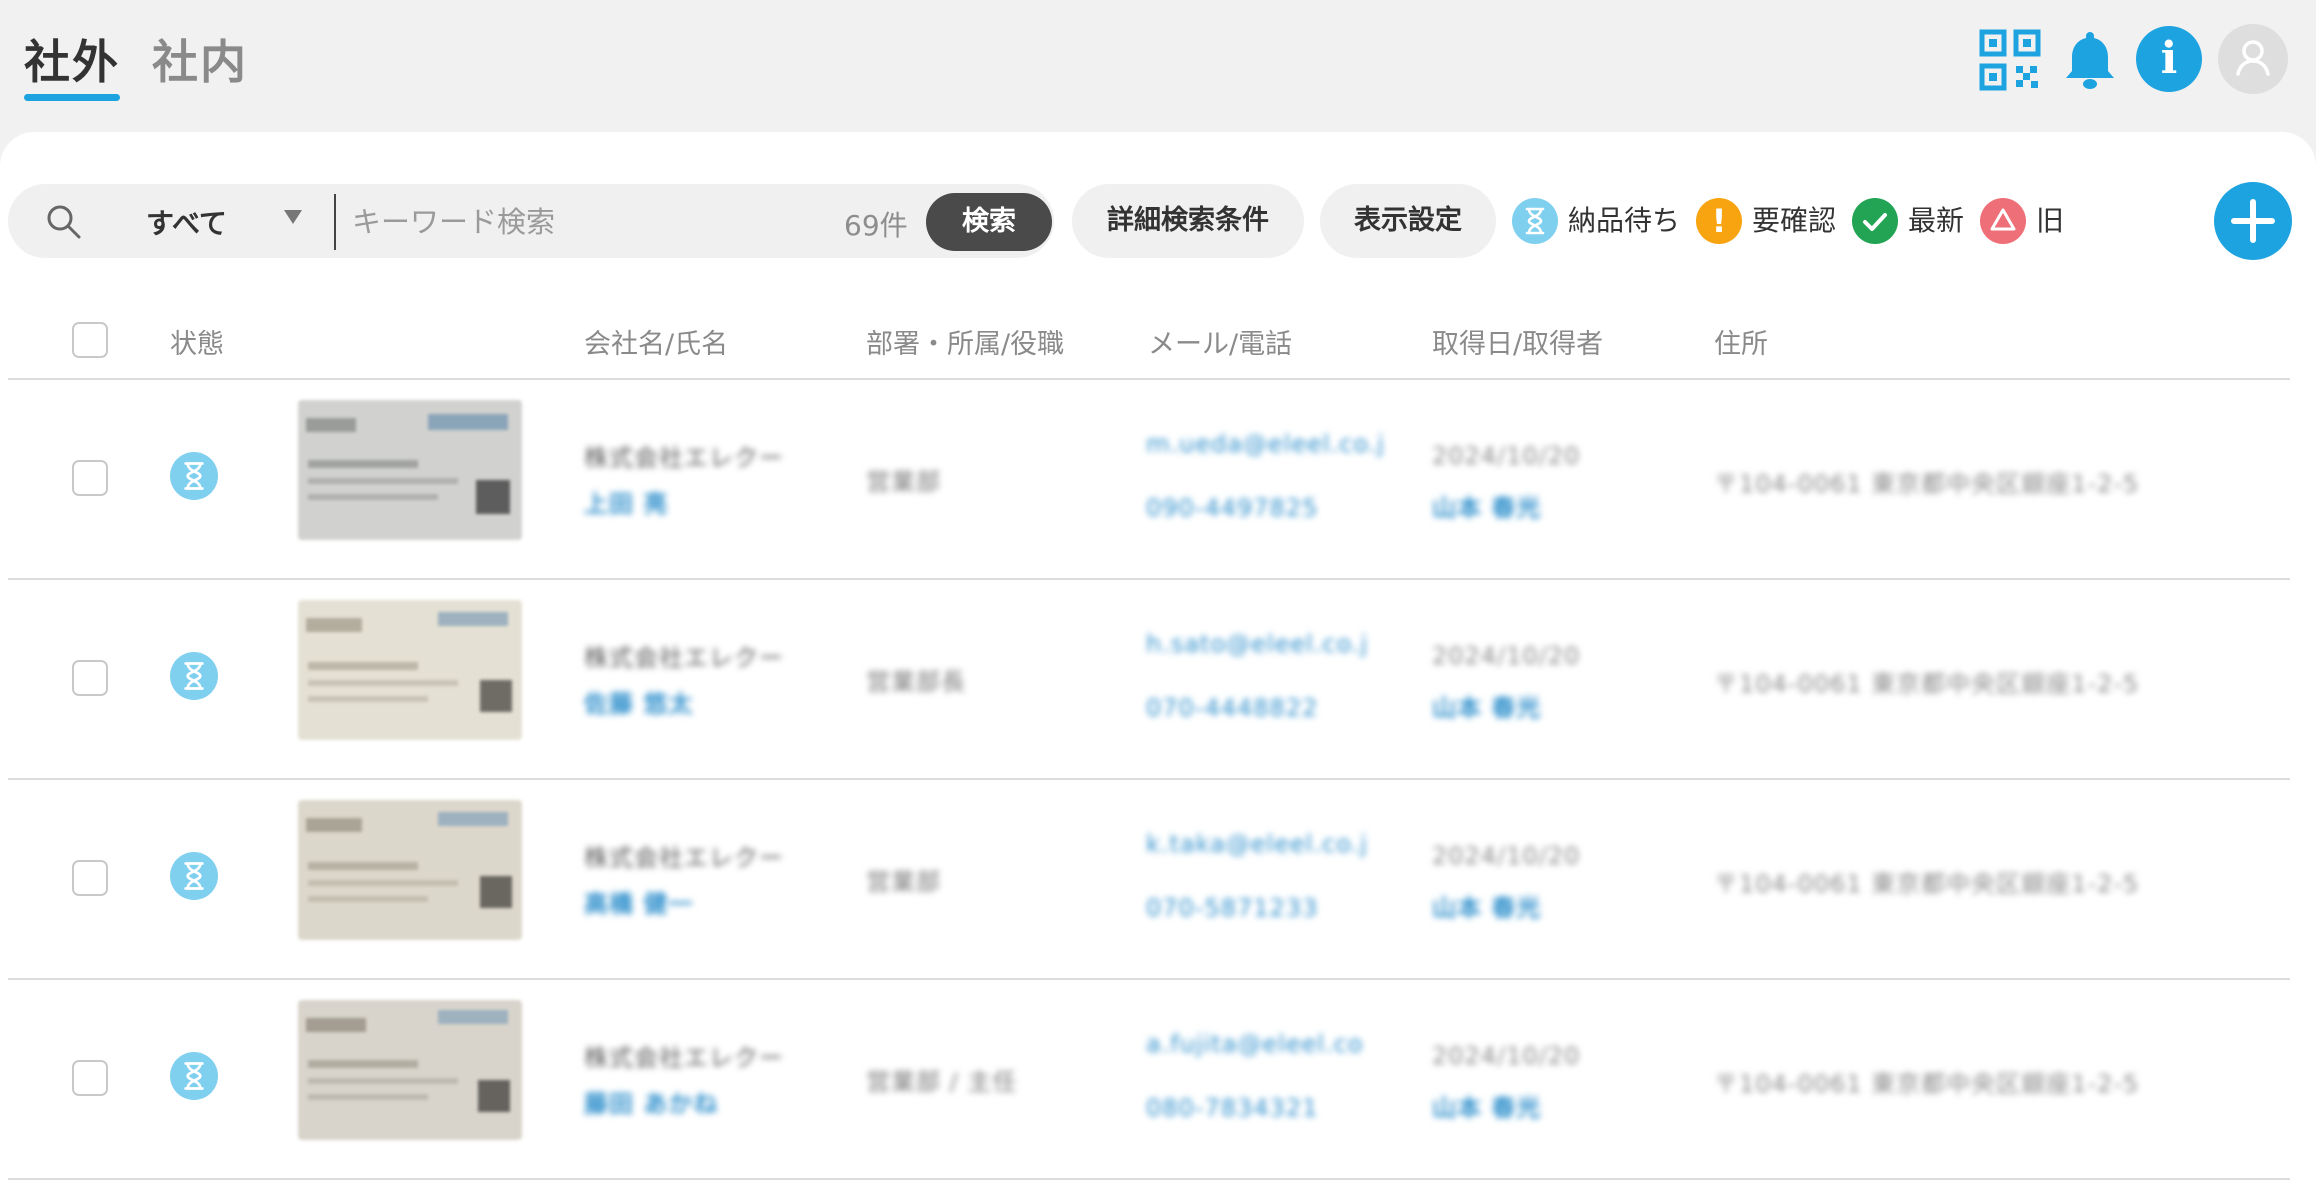 Image resolution: width=2316 pixels, height=1192 pixels. Describe the element at coordinates (72, 97) in the screenshot. I see `active-tab-indicator` at that location.